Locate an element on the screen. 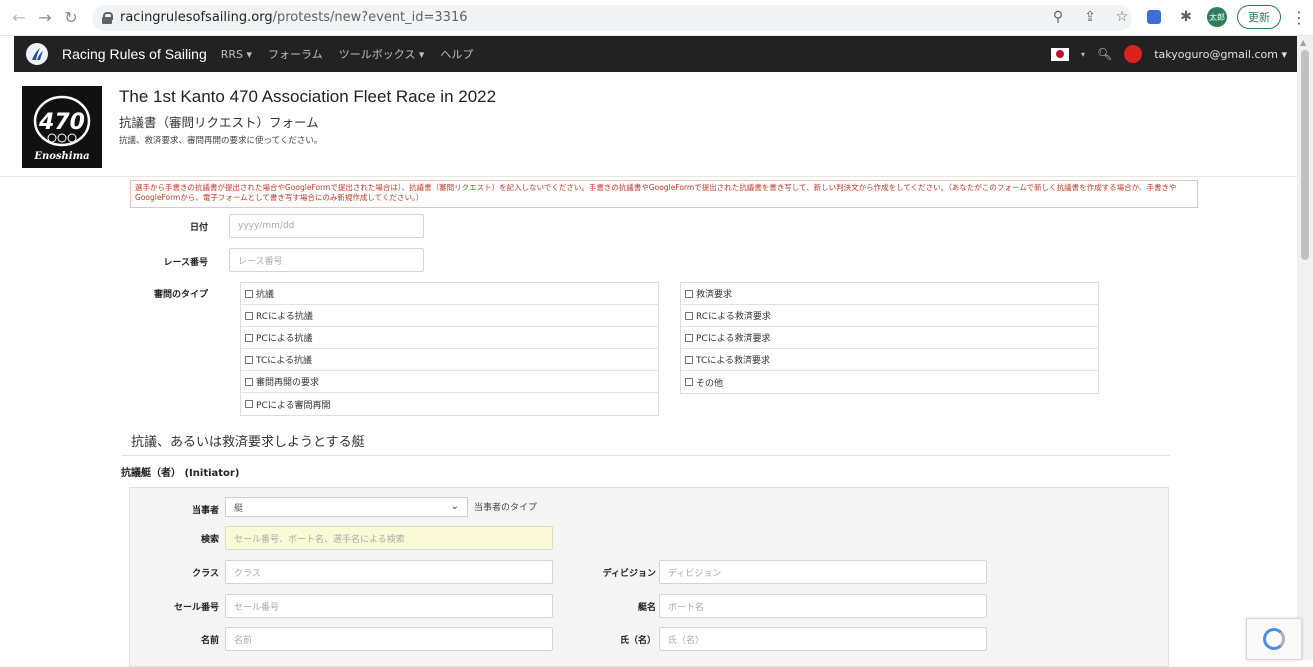  type-tc-redress: TCによる救済要求 is located at coordinates (889, 360).